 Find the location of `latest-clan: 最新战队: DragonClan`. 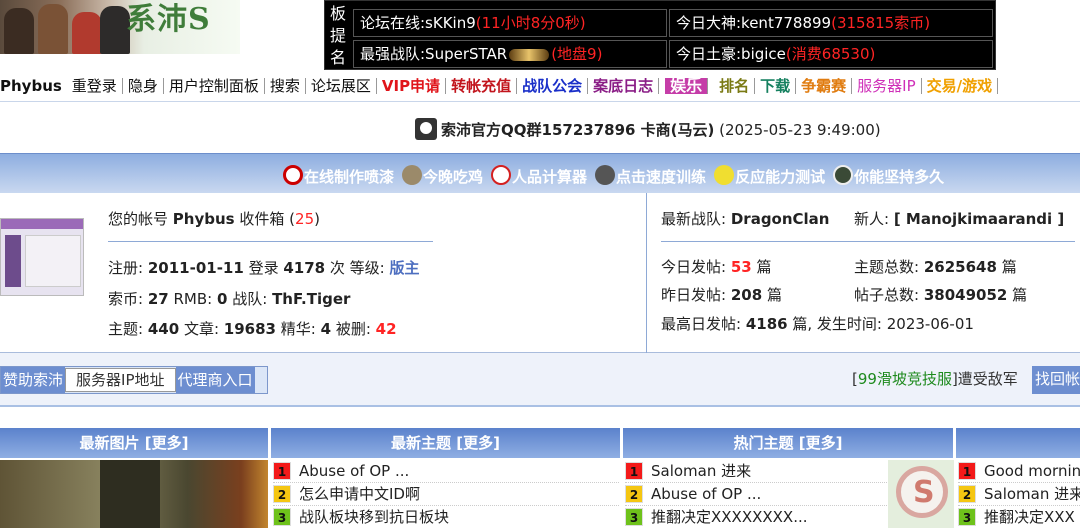

latest-clan: 最新战队: DragonClan is located at coordinates (745, 218).